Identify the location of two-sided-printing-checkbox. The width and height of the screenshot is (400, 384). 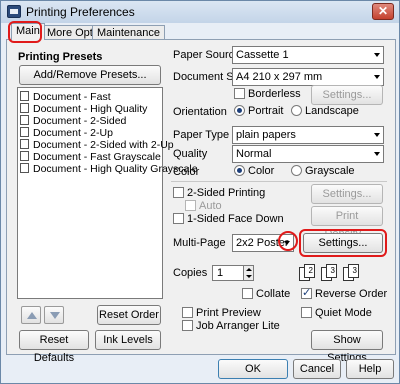
(178, 192).